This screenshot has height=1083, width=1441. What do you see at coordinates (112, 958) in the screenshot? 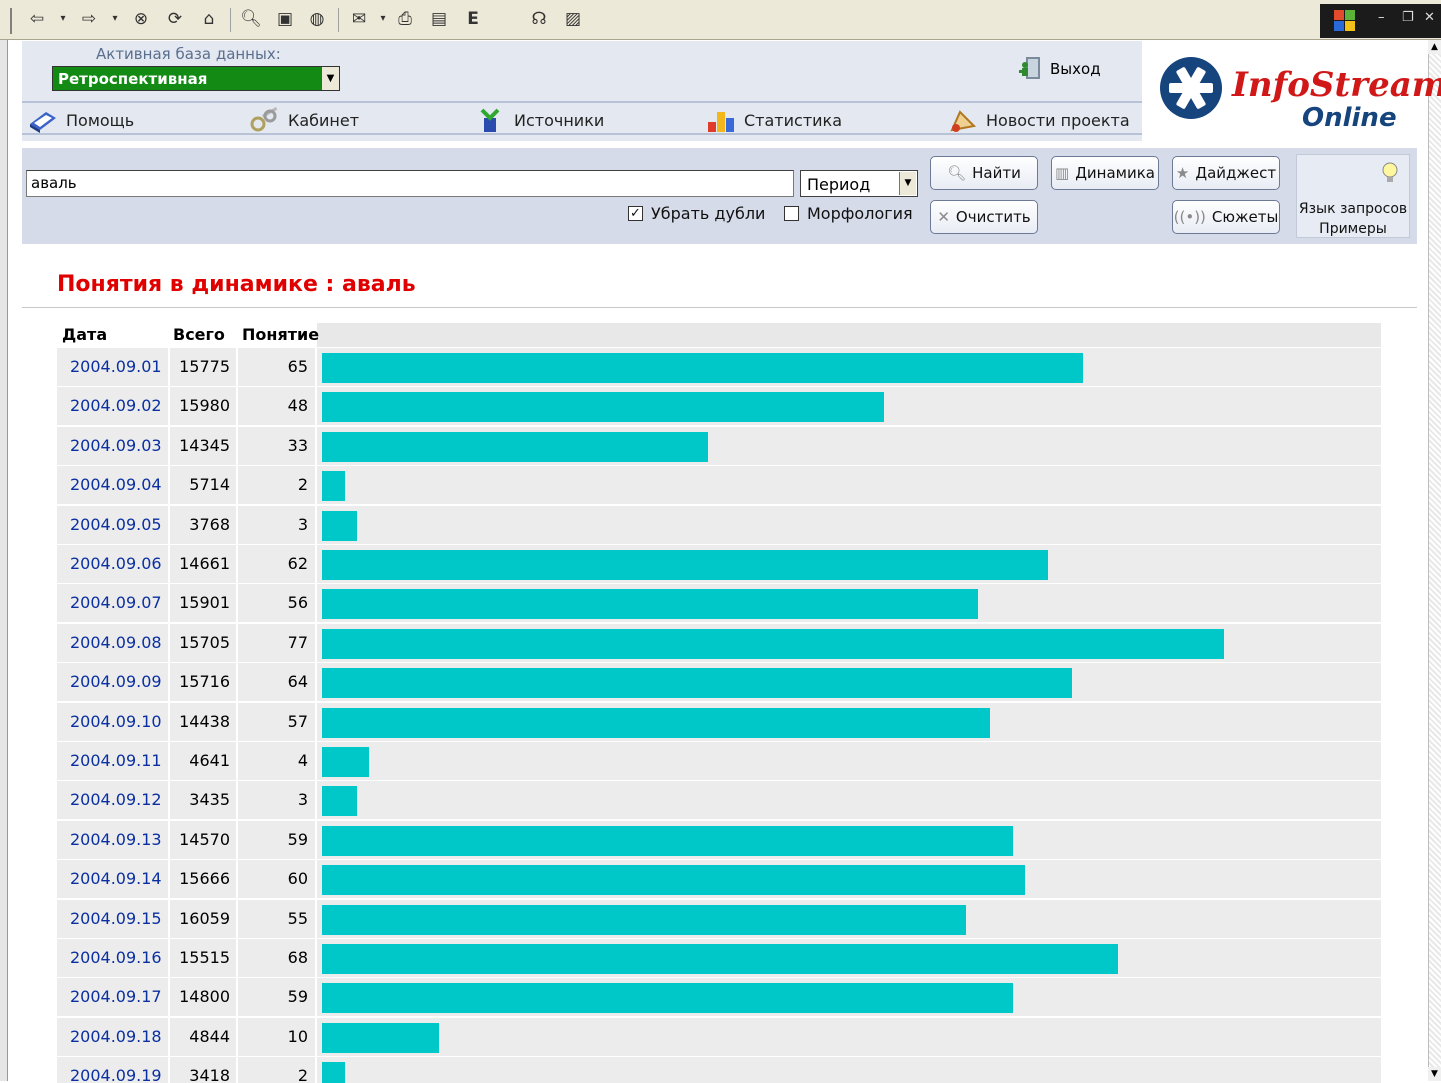
I see `date-link: 2004.09.16` at bounding box center [112, 958].